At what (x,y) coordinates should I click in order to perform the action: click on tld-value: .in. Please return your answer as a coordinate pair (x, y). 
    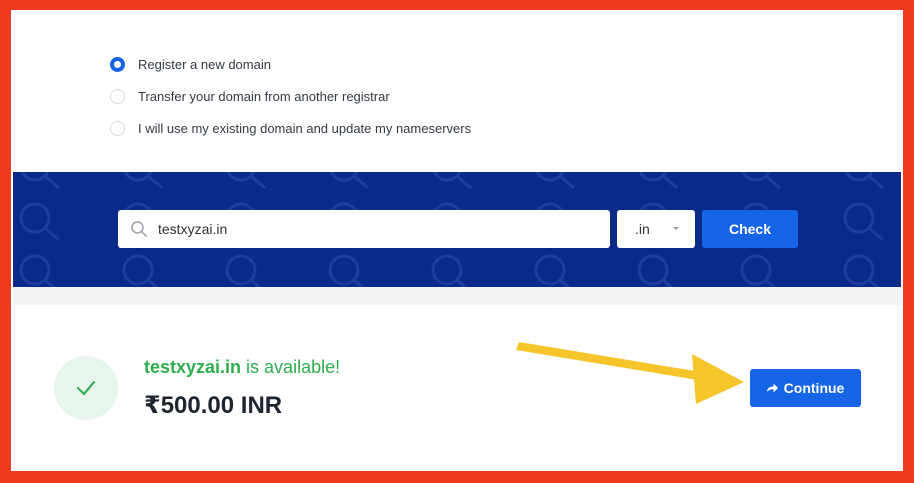
    Looking at the image, I should click on (642, 229).